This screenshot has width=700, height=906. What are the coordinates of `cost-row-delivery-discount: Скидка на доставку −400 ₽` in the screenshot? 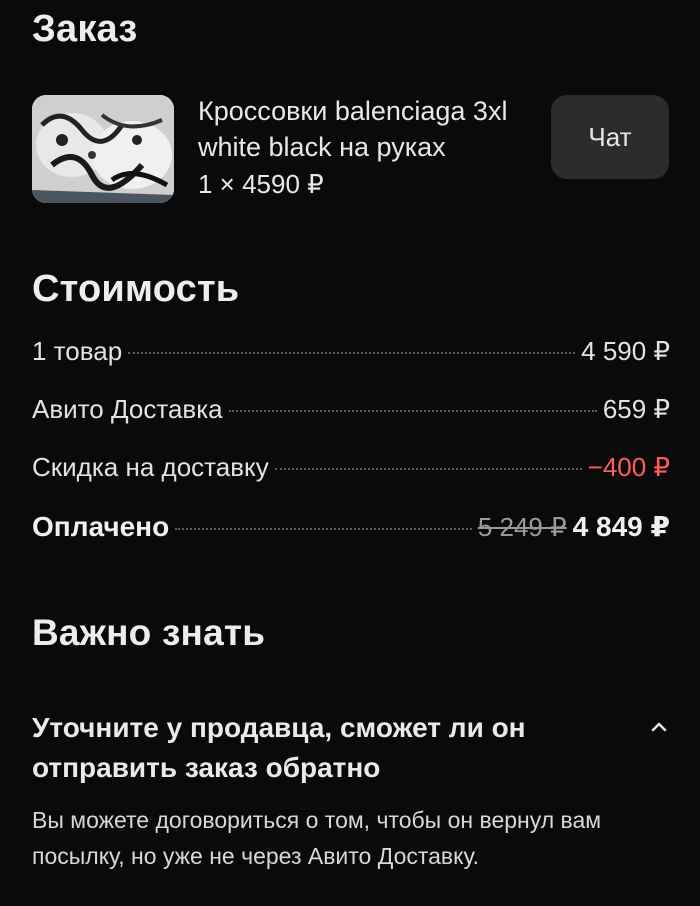 It's located at (351, 481).